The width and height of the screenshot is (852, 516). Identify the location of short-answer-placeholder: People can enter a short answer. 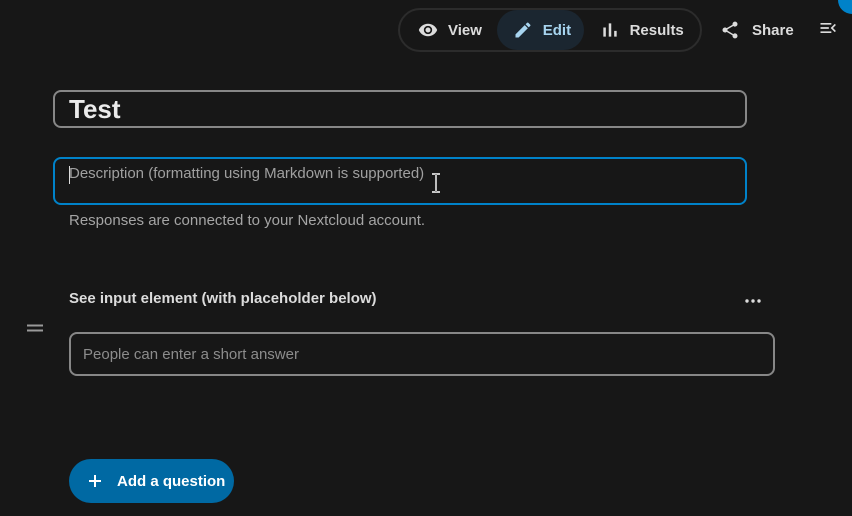
(191, 354).